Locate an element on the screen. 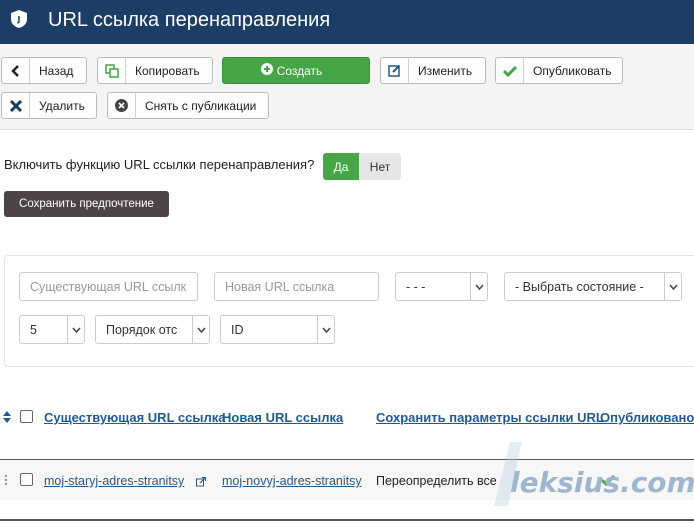 This screenshot has height=529, width=694. close-circle-icon is located at coordinates (122, 105).